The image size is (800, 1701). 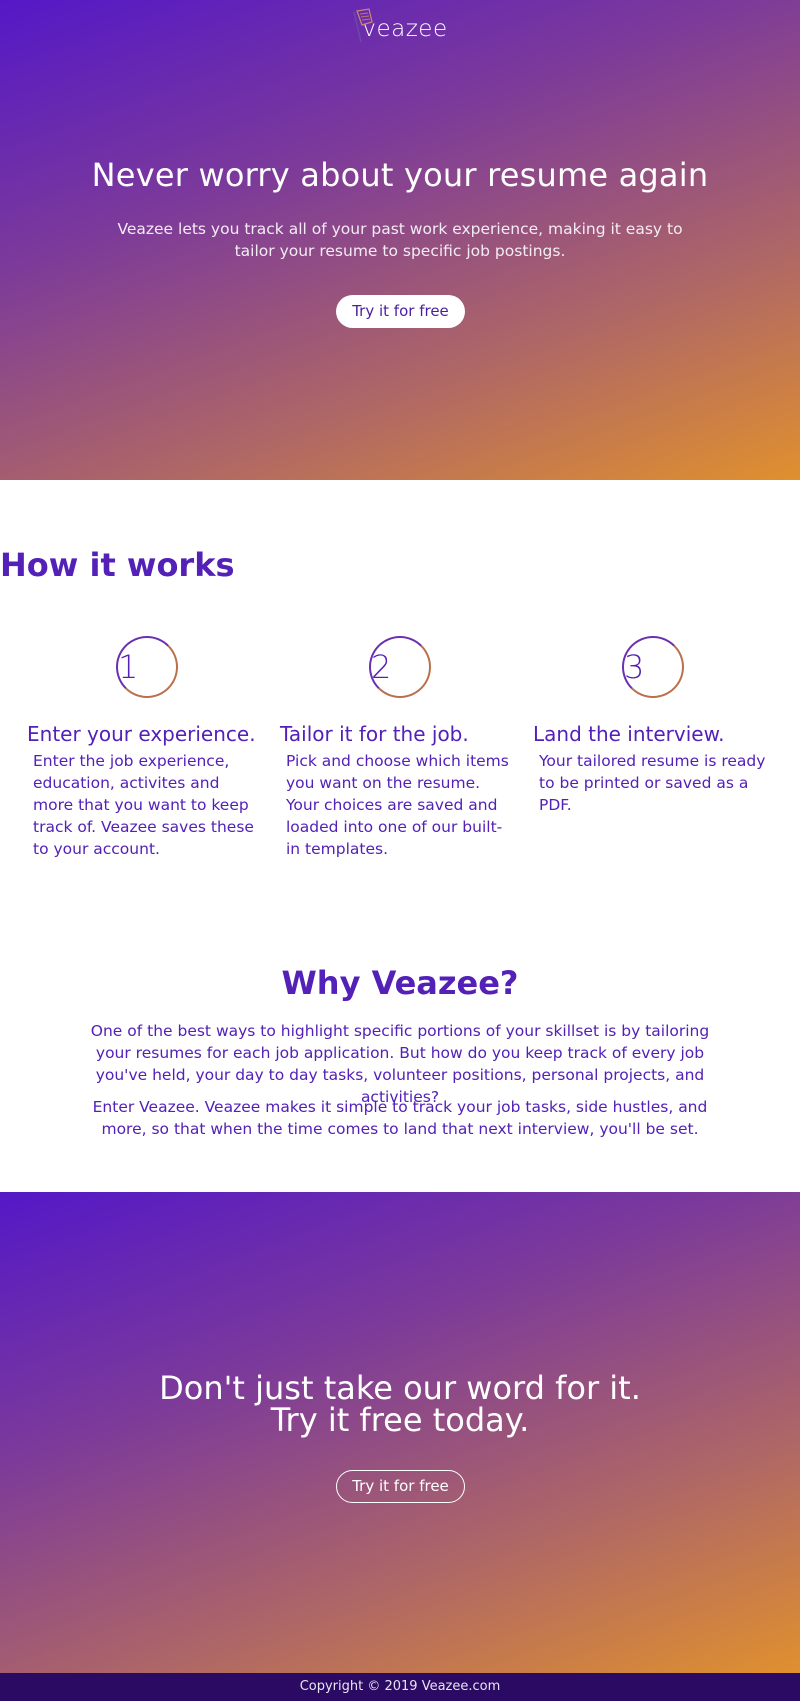 I want to click on hero-title: Never worry about your resume again, so click(x=400, y=175).